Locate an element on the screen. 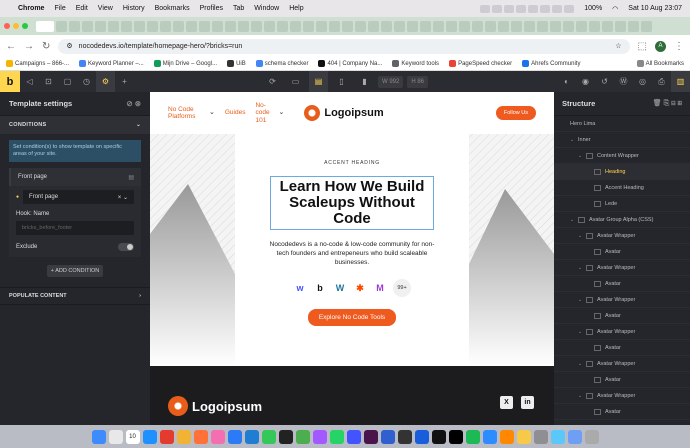 The image size is (690, 448). x-social-icon: X is located at coordinates (506, 402).